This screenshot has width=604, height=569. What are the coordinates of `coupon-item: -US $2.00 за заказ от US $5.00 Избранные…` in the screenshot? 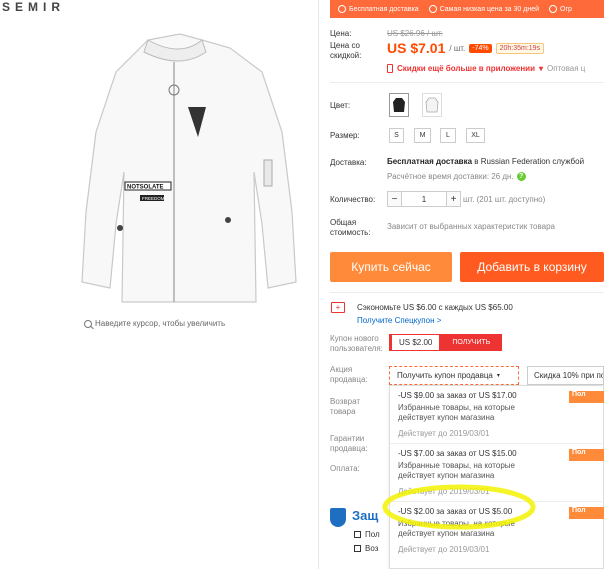 It's located at (497, 531).